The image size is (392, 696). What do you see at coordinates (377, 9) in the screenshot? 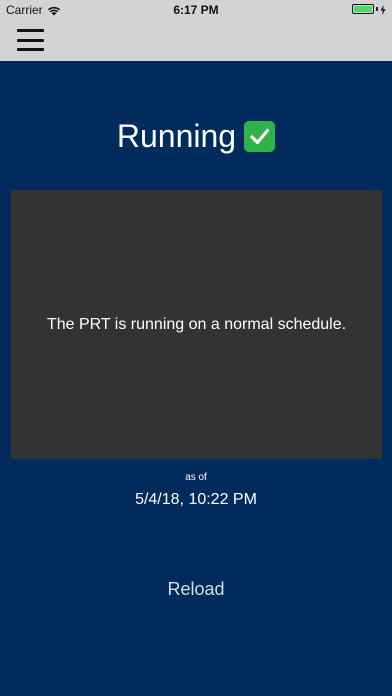
I see `battery-cap` at bounding box center [377, 9].